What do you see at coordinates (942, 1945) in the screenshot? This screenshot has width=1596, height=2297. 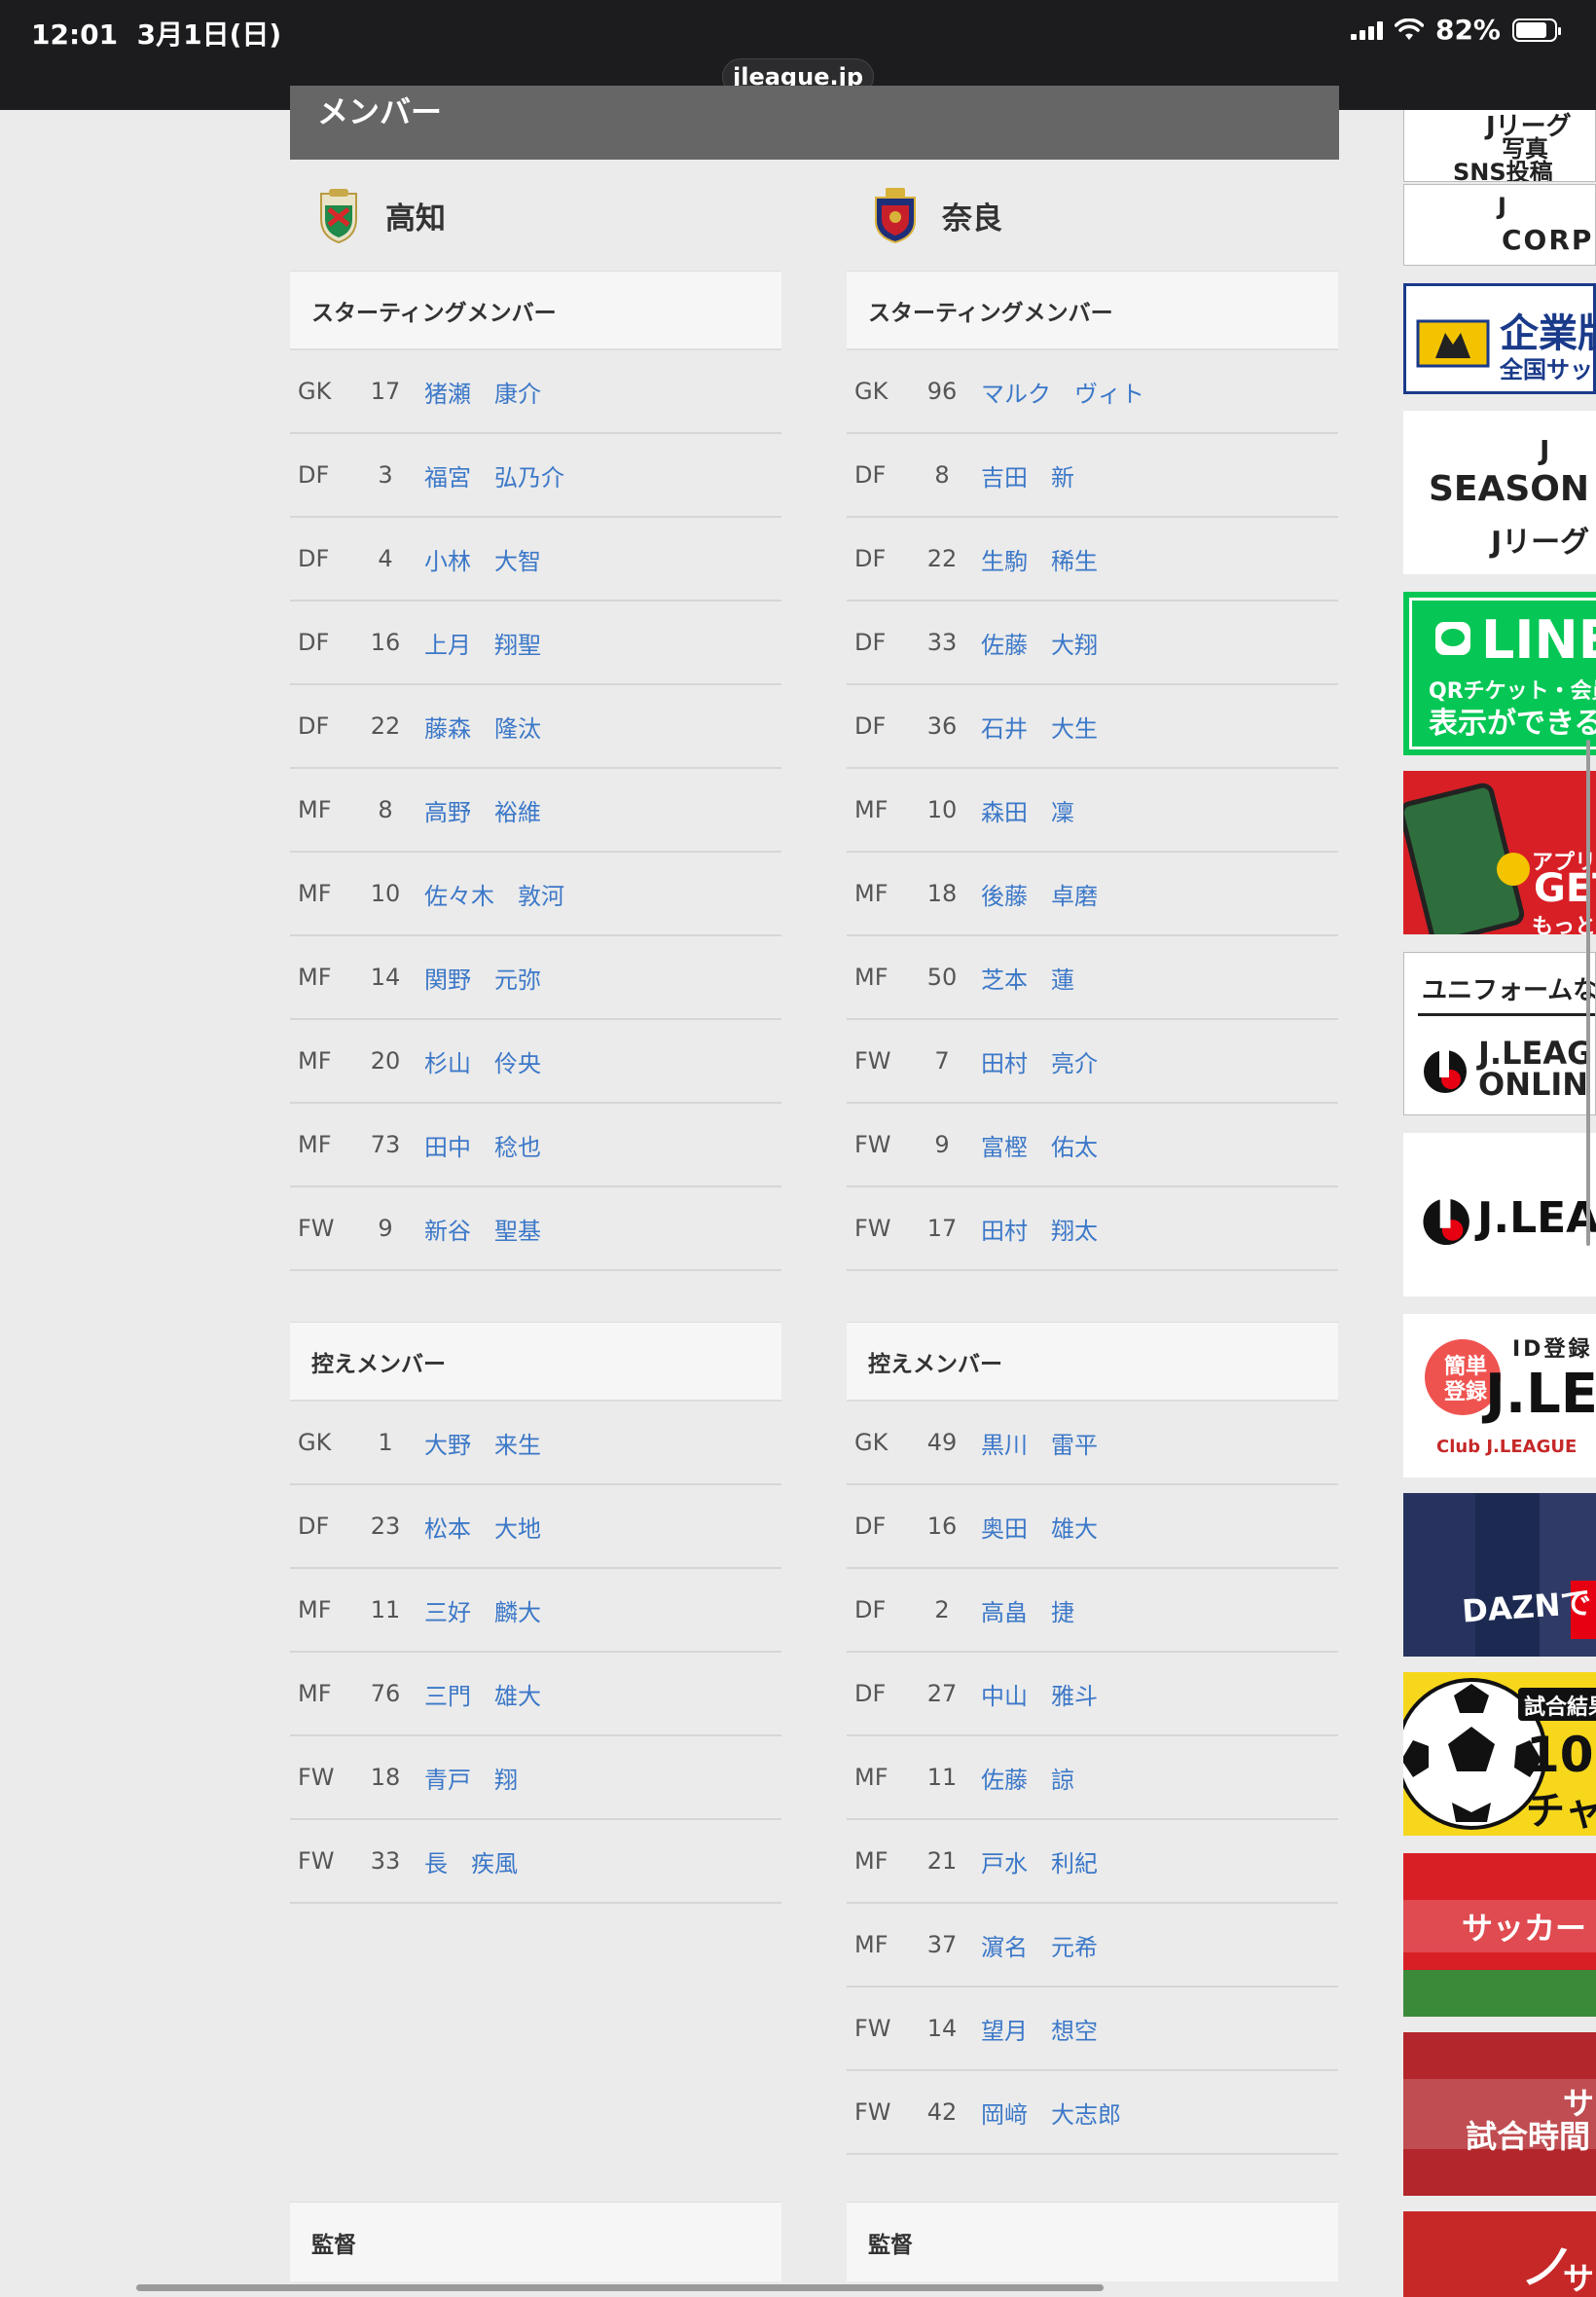 I see `player-number: 37` at bounding box center [942, 1945].